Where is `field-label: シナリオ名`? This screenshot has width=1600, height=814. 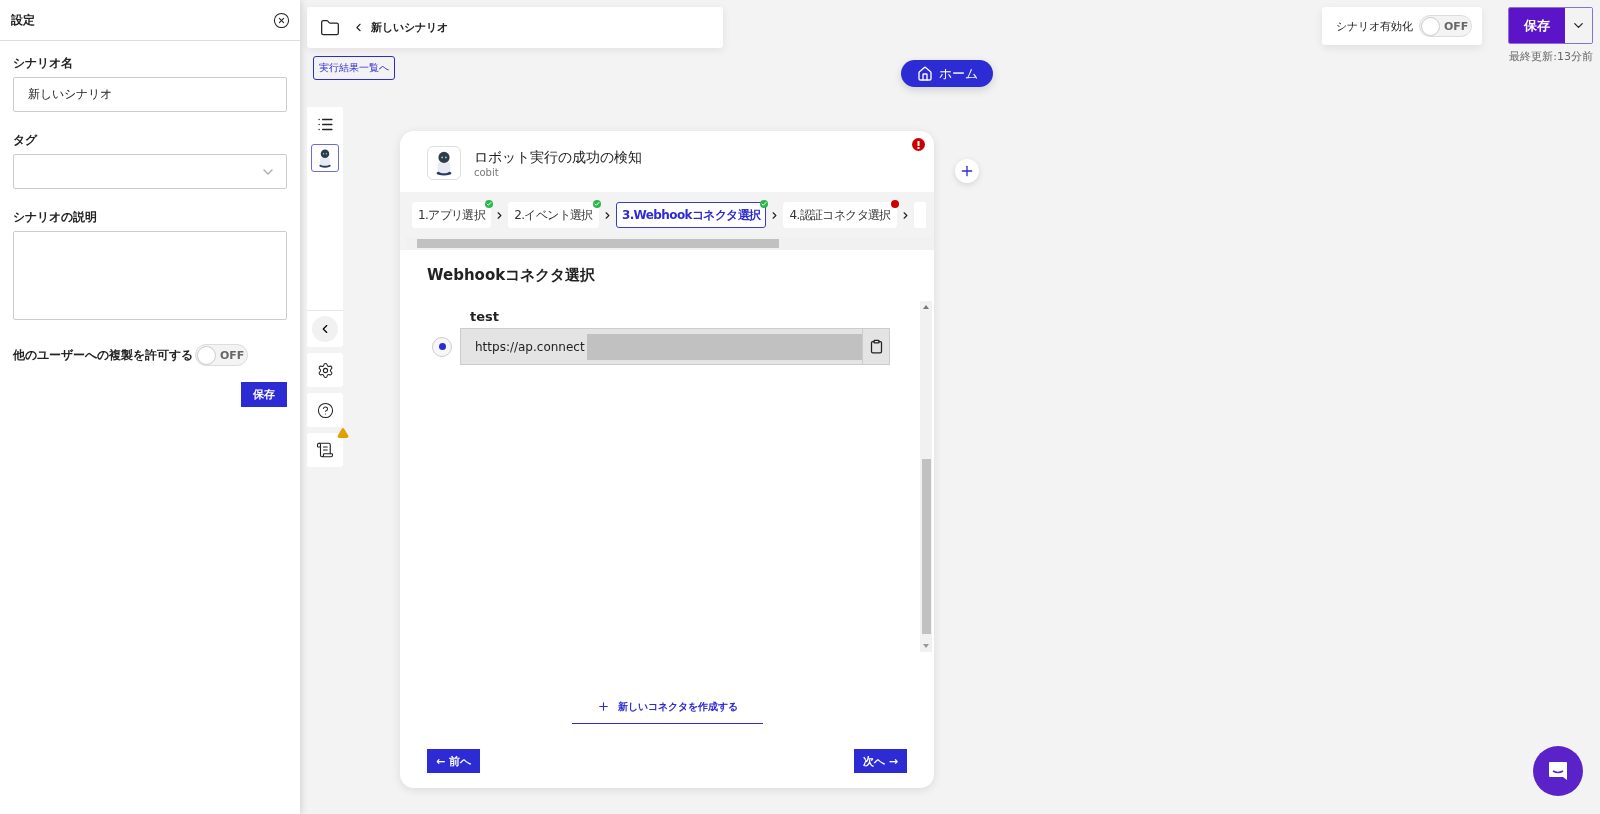
field-label: シナリオ名 is located at coordinates (43, 63).